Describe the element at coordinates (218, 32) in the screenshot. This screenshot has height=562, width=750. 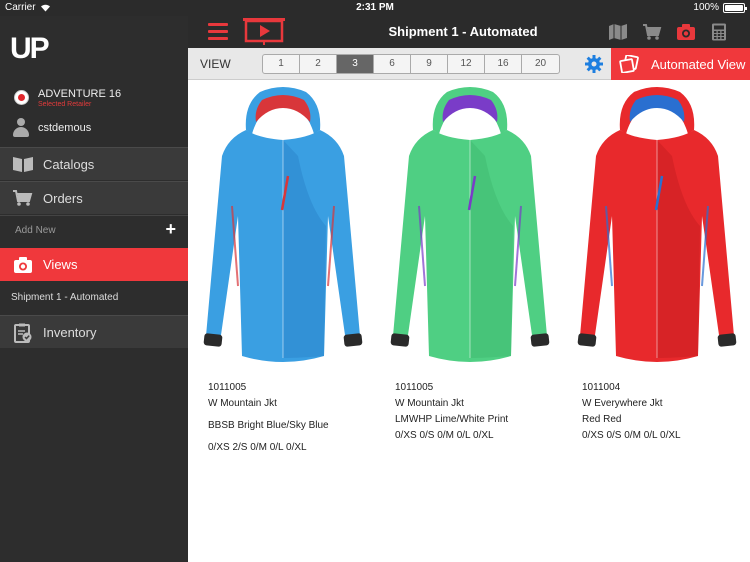
I see `menu-icon` at that location.